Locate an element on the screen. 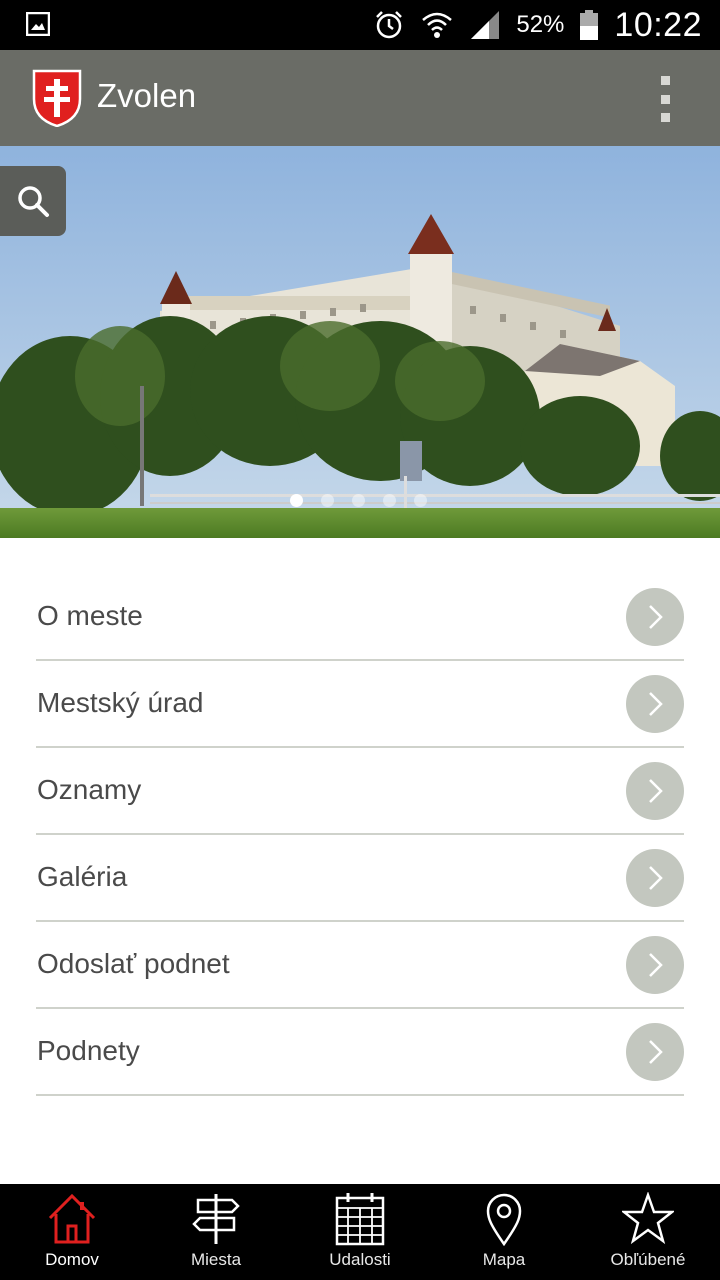 The image size is (720, 1280). app-bar: Zvolen is located at coordinates (360, 98).